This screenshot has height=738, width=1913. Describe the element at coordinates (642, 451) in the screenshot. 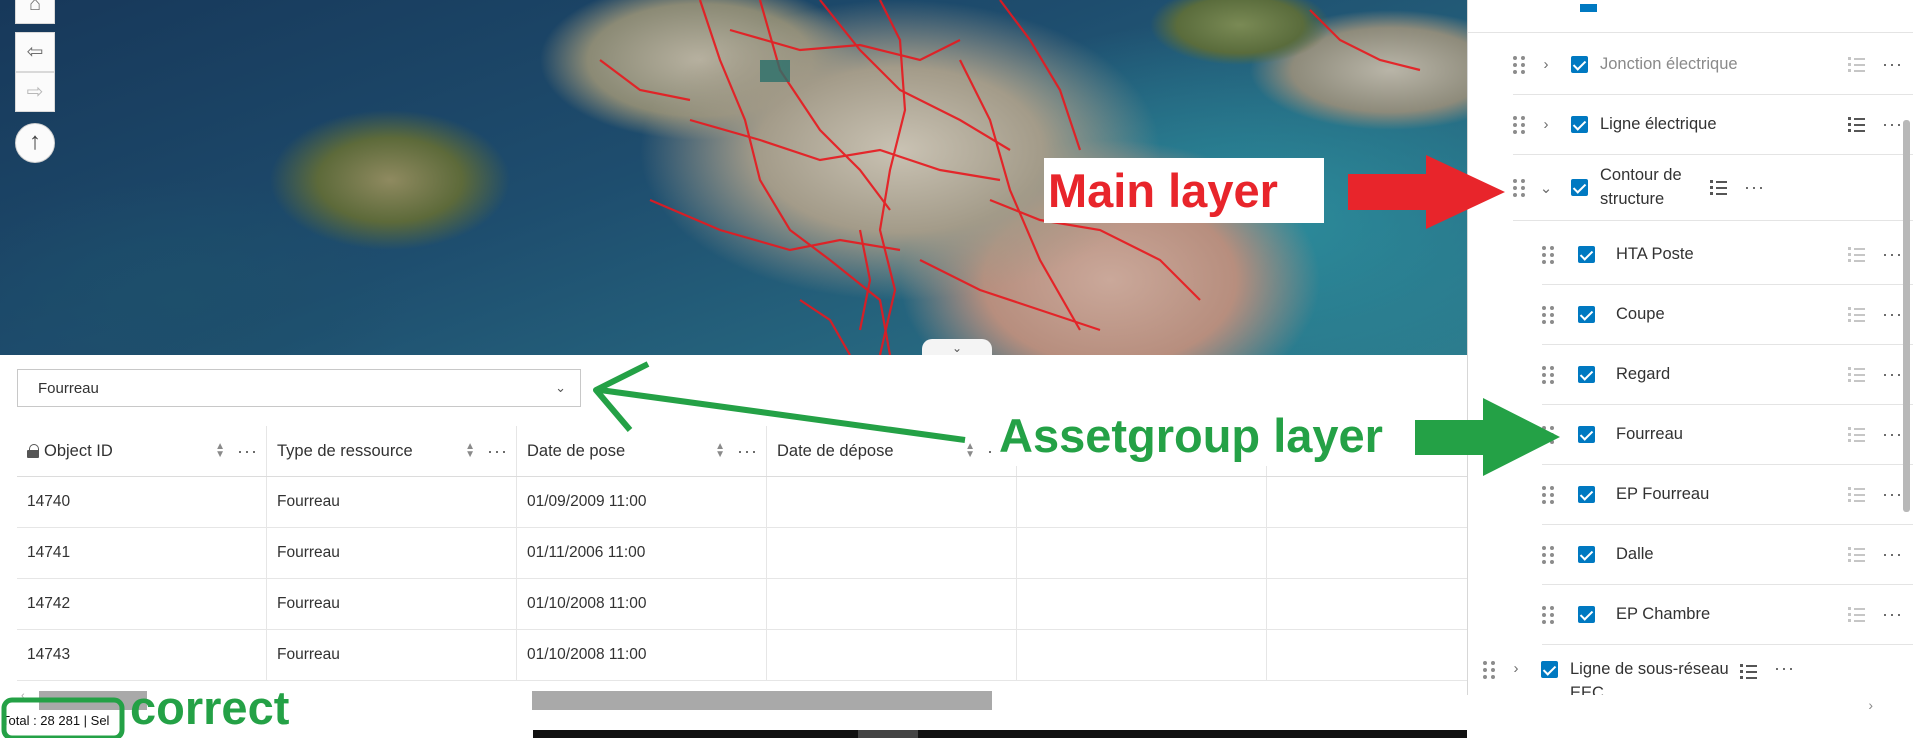

I see `column-header-date-pose: Date de pose ▲ ▼ ···` at that location.